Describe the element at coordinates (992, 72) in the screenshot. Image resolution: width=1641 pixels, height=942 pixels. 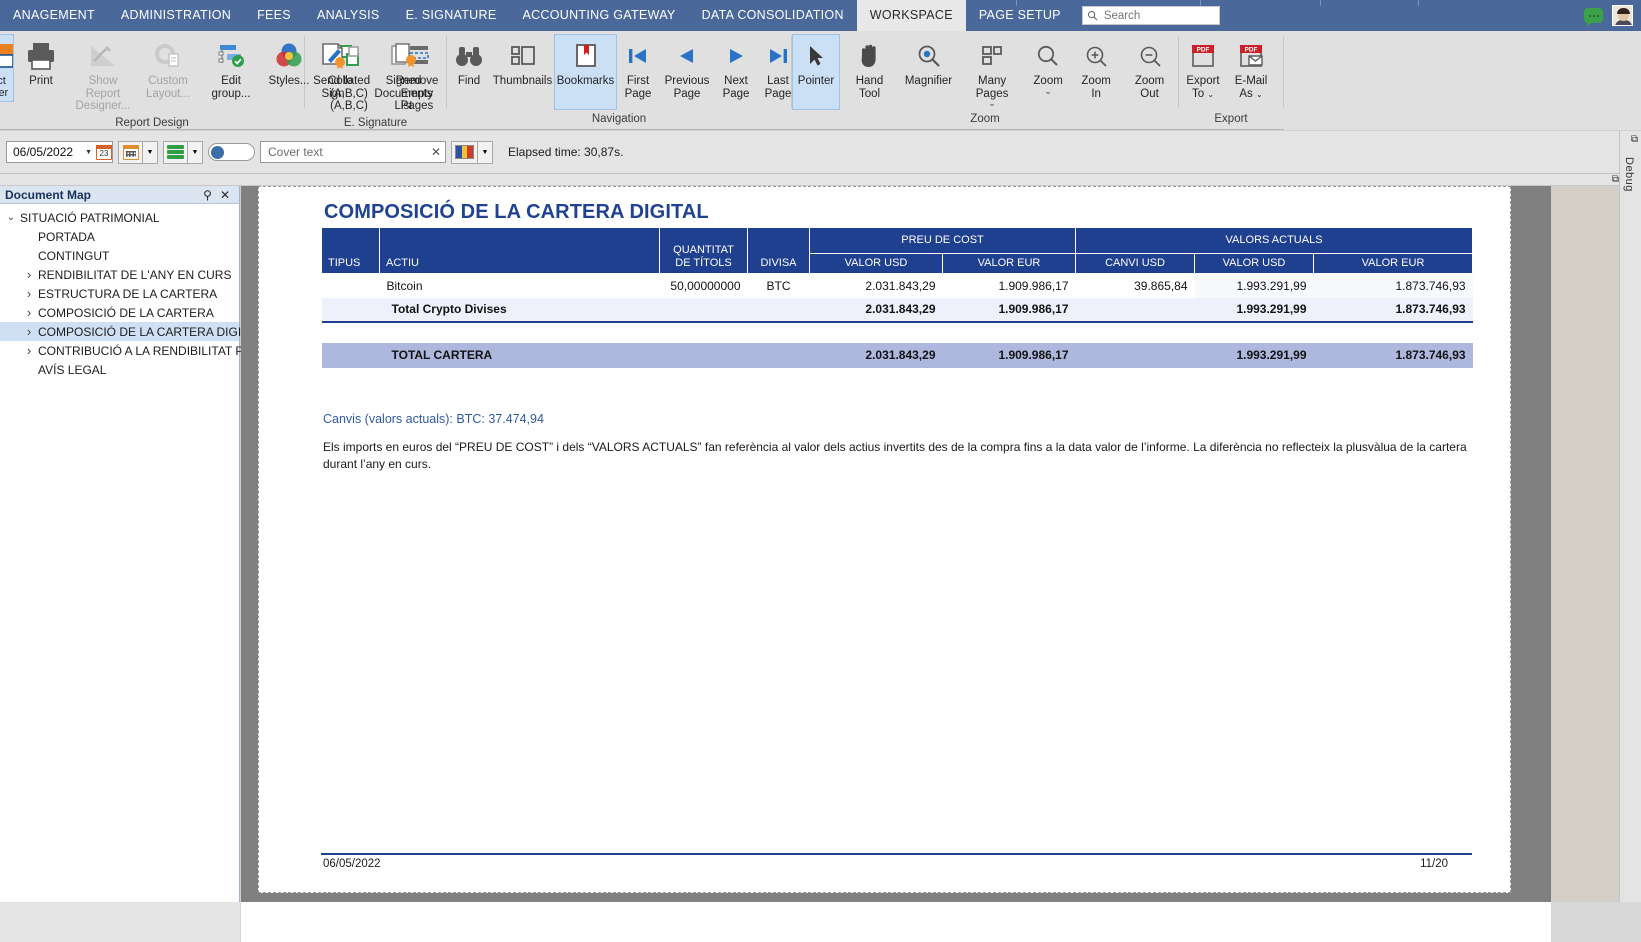
I see `many-pages-button: Many Pages ⌄` at that location.